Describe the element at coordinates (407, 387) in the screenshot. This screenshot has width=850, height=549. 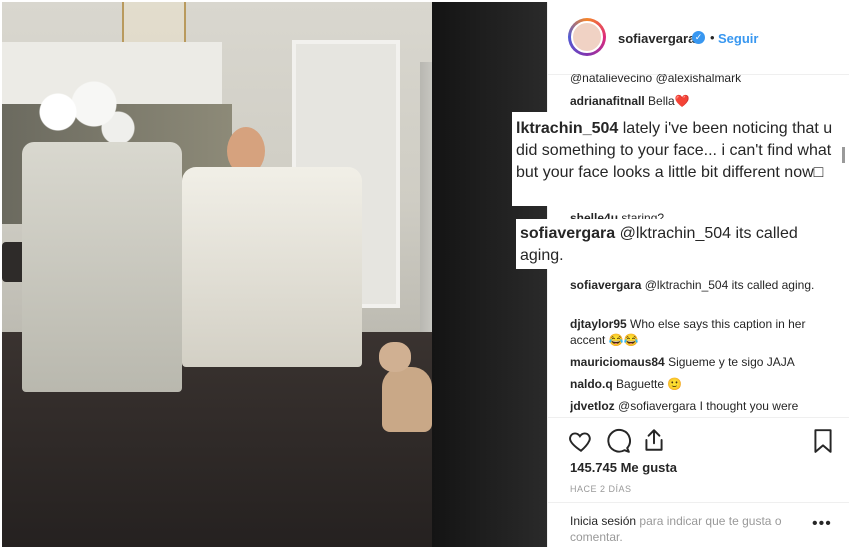
I see `photo-dog` at that location.